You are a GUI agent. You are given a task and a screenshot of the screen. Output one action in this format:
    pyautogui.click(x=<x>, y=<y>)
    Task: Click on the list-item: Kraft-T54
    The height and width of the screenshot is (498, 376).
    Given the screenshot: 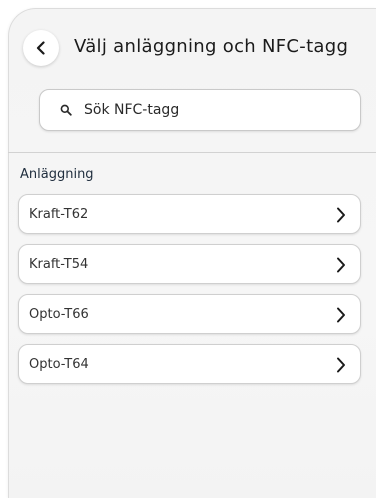 What is the action you would take?
    pyautogui.click(x=189, y=264)
    